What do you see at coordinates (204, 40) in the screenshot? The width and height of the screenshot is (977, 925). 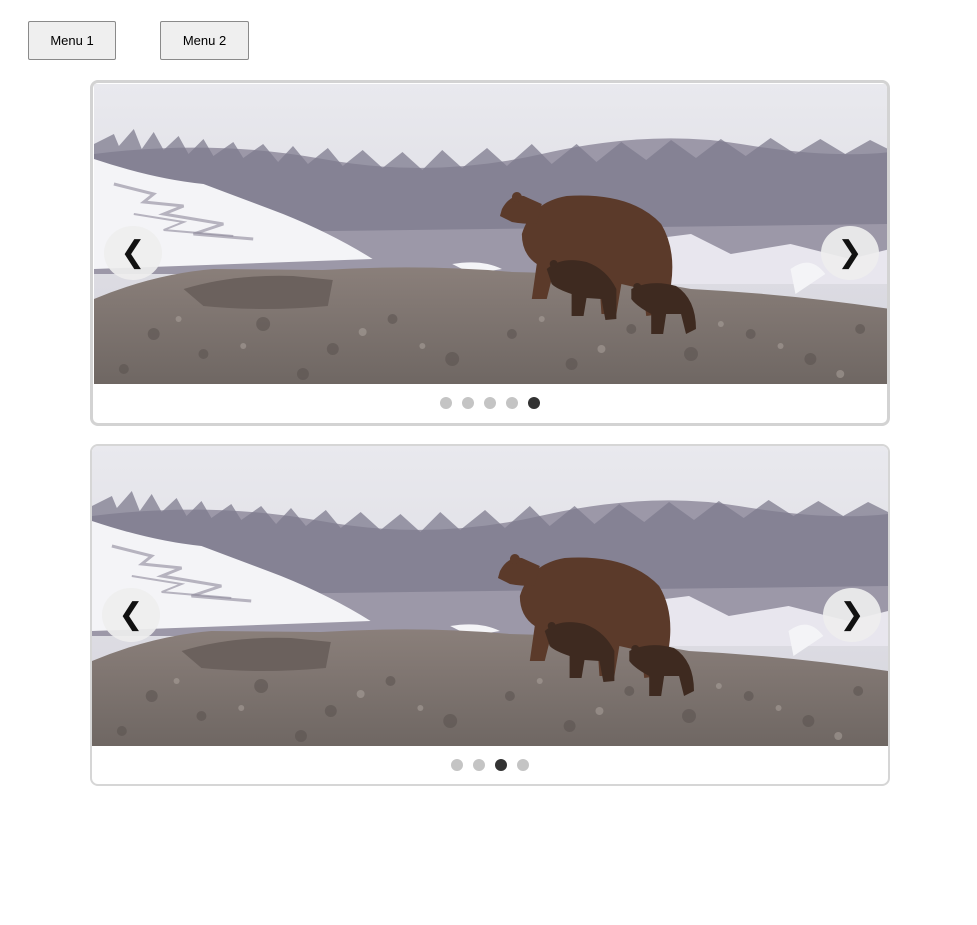 I see `menu-2-button: Menu 2` at bounding box center [204, 40].